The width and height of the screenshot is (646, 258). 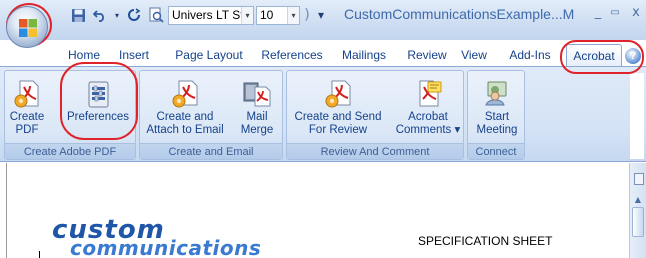 I want to click on scrollbar-thumb, so click(x=638, y=222).